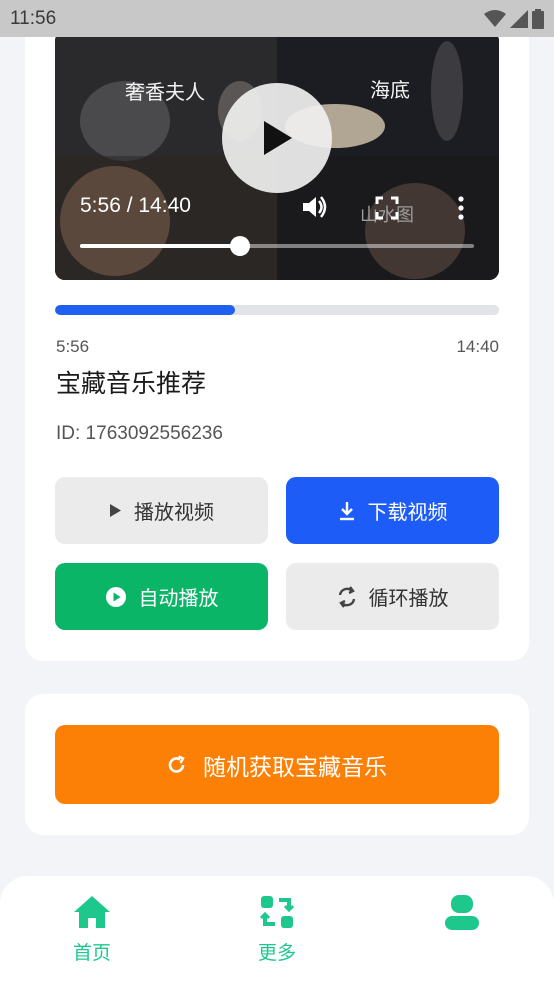 The image size is (554, 984). What do you see at coordinates (346, 510) in the screenshot?
I see `download-icon` at bounding box center [346, 510].